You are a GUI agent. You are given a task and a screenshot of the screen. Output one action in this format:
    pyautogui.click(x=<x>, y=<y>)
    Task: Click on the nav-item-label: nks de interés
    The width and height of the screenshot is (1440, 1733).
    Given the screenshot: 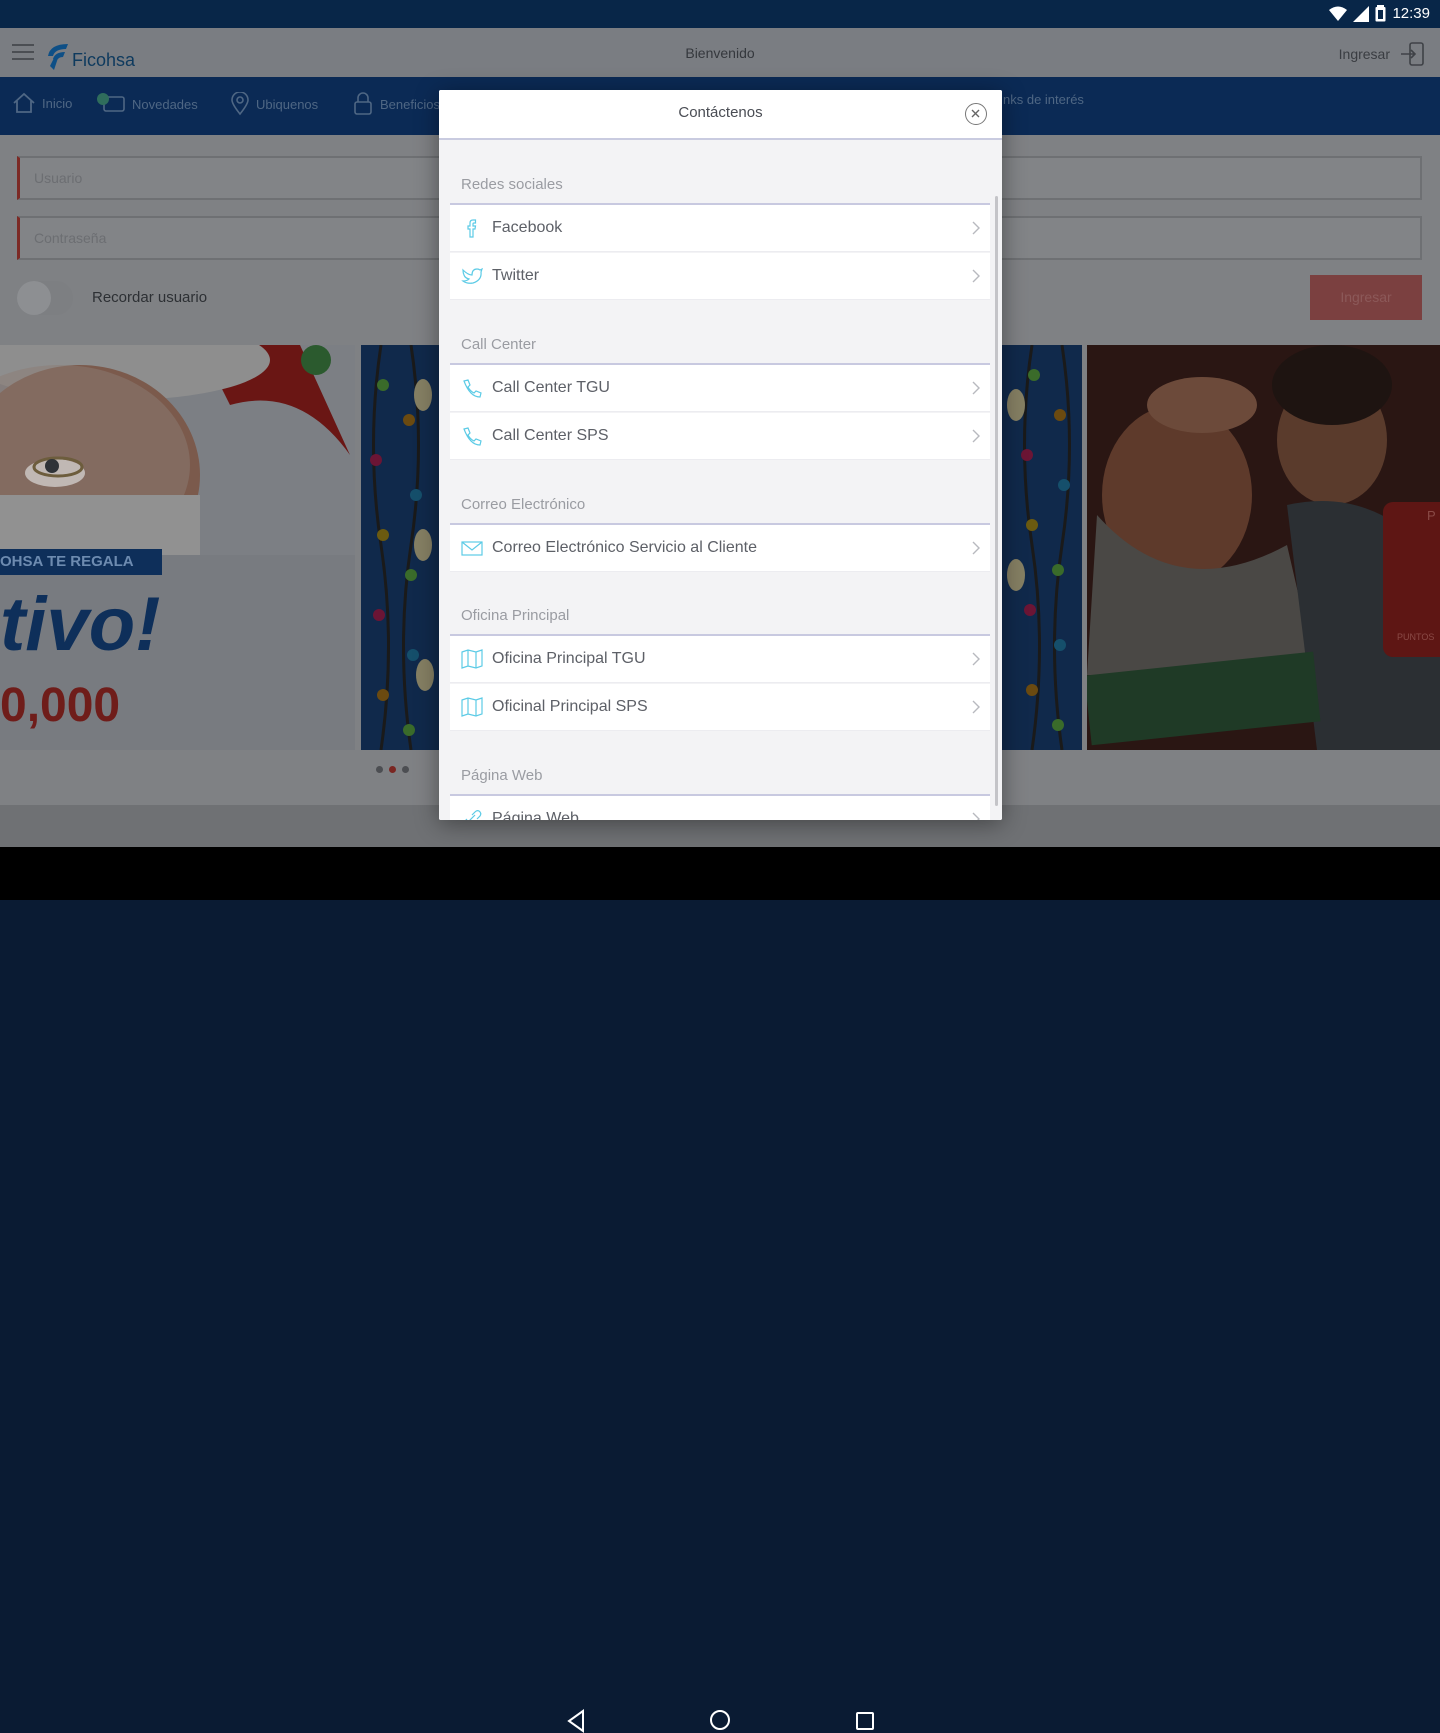 What is the action you would take?
    pyautogui.click(x=1043, y=99)
    